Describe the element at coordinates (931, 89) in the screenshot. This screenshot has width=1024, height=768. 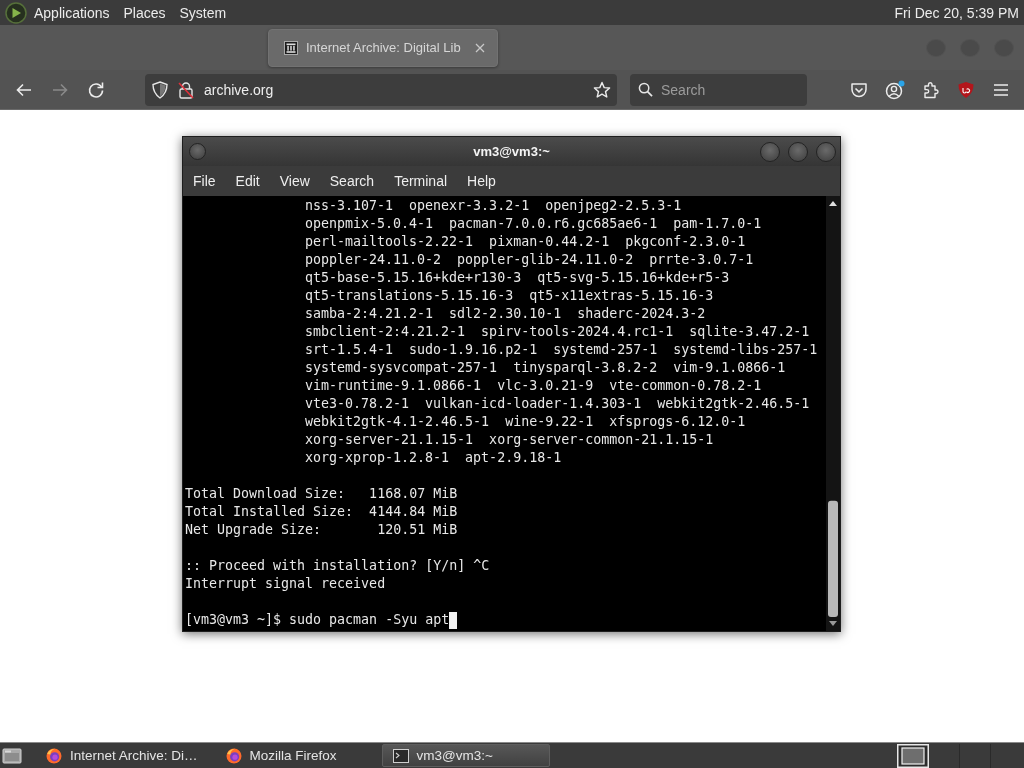
I see `puzzle-icon` at that location.